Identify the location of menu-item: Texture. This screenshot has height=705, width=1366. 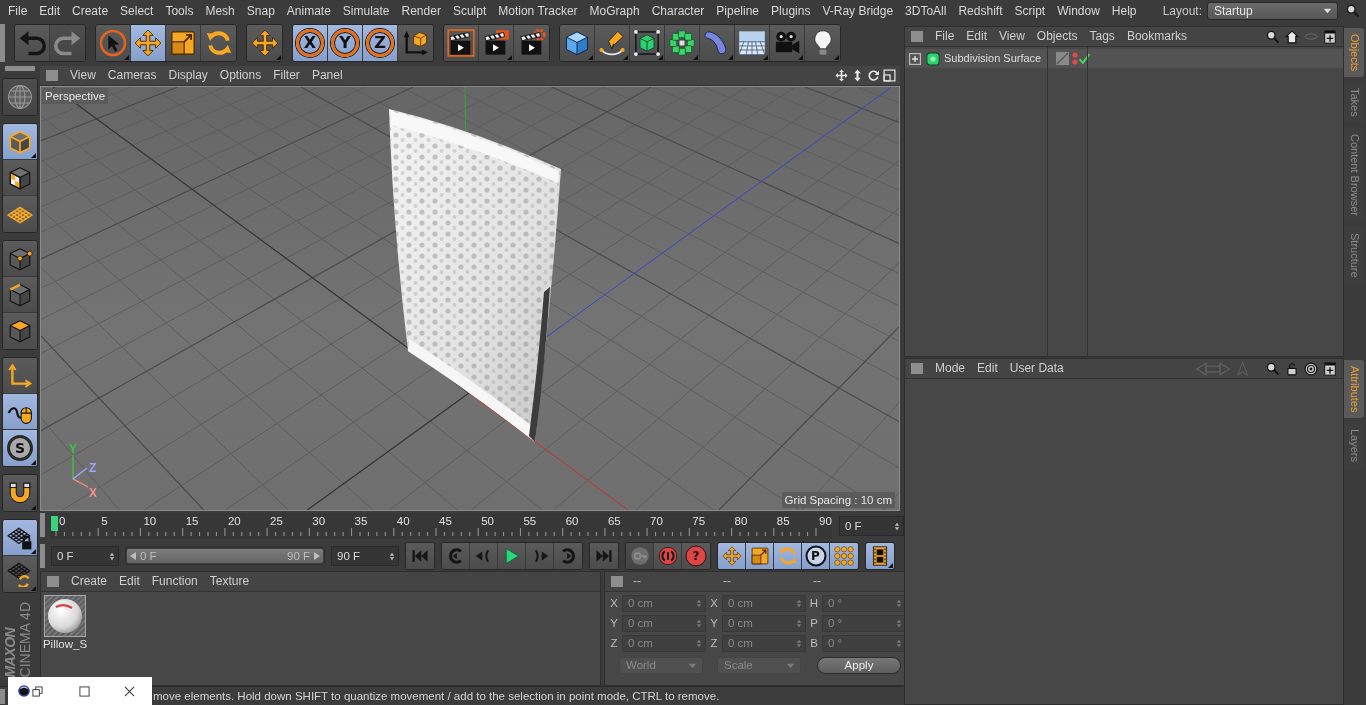
(229, 581).